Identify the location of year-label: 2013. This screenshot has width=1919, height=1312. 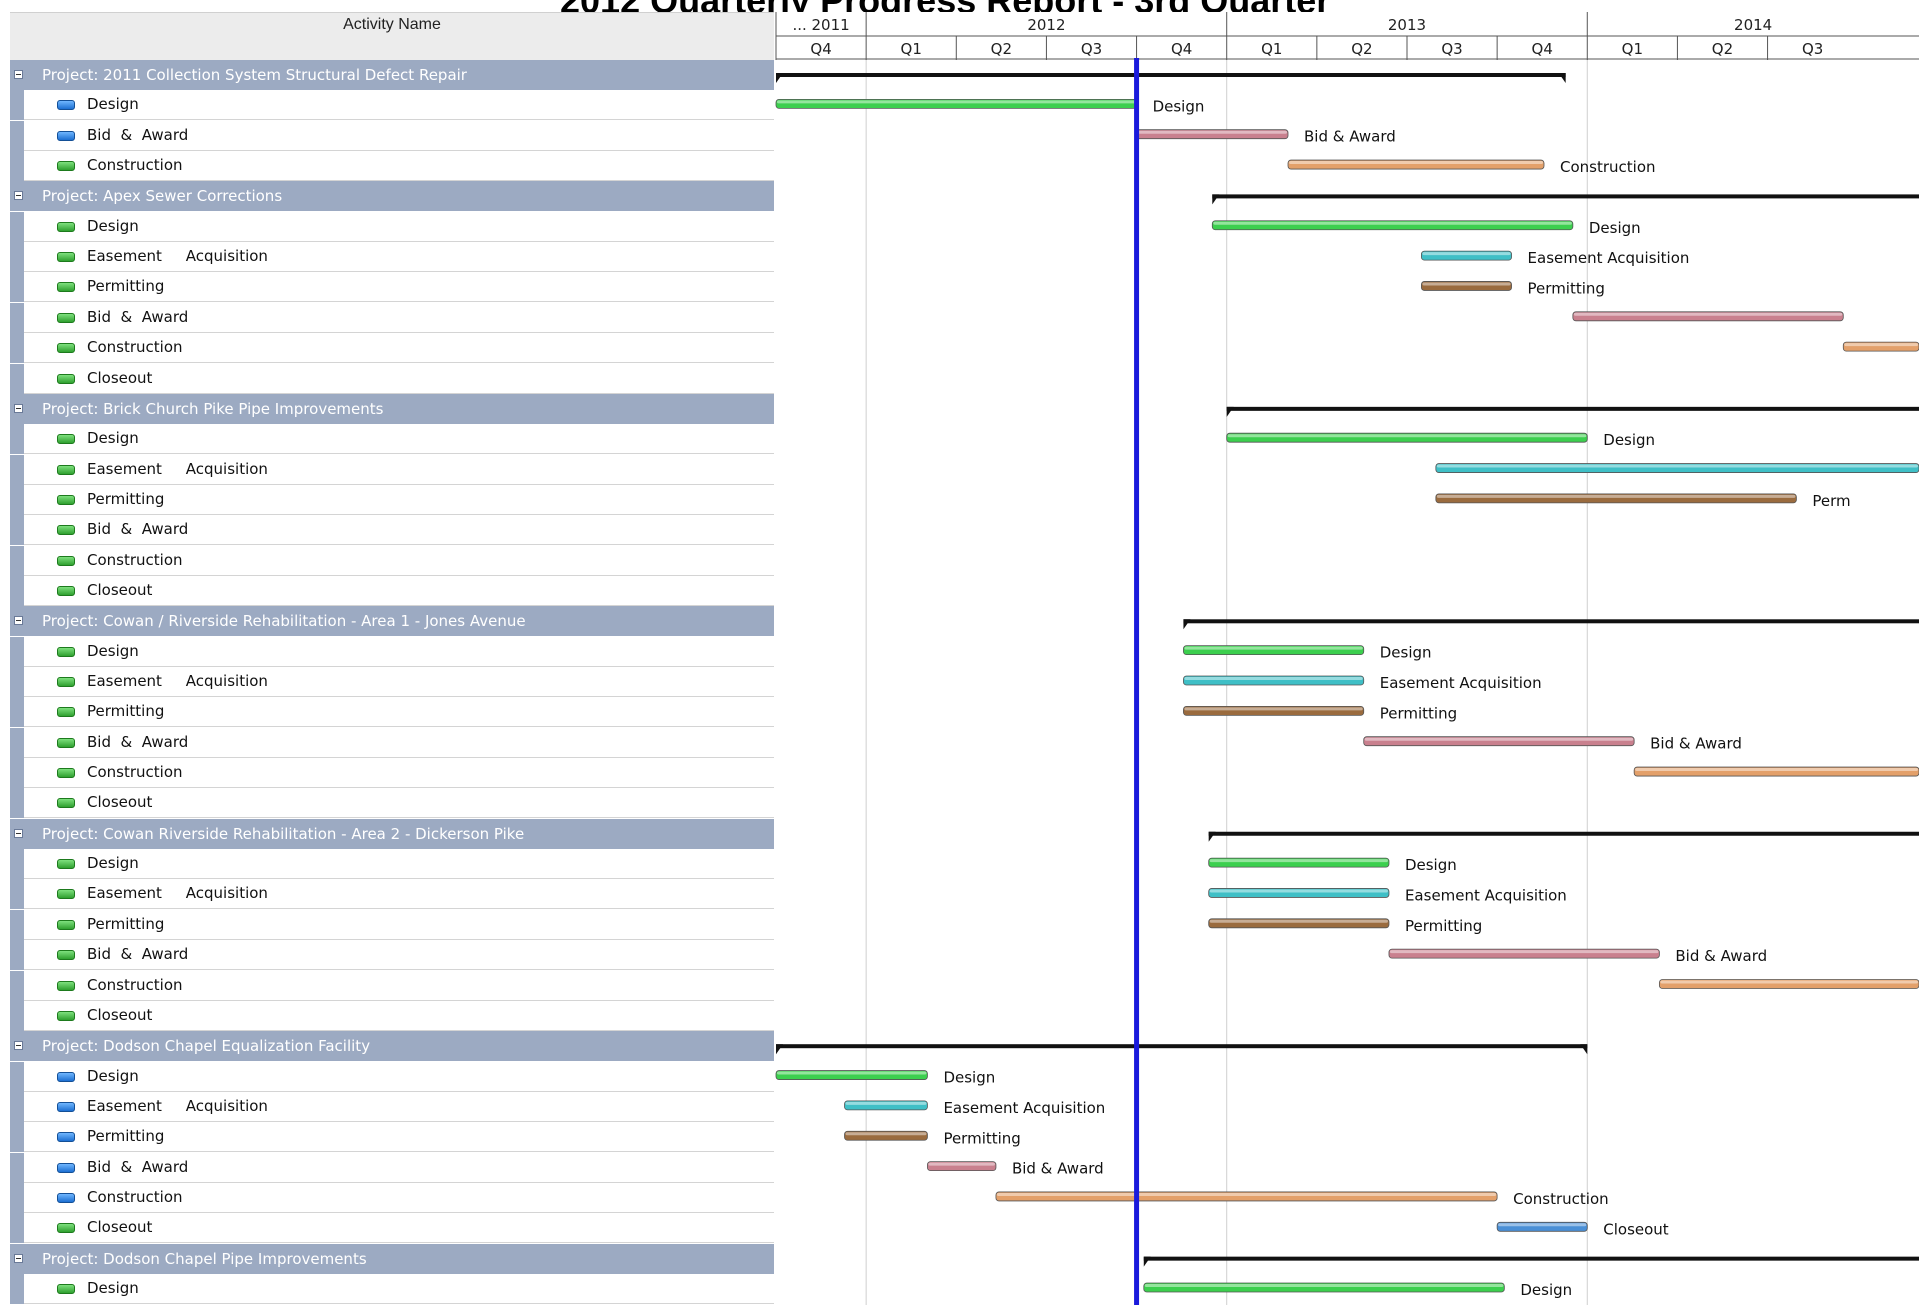
(1407, 25).